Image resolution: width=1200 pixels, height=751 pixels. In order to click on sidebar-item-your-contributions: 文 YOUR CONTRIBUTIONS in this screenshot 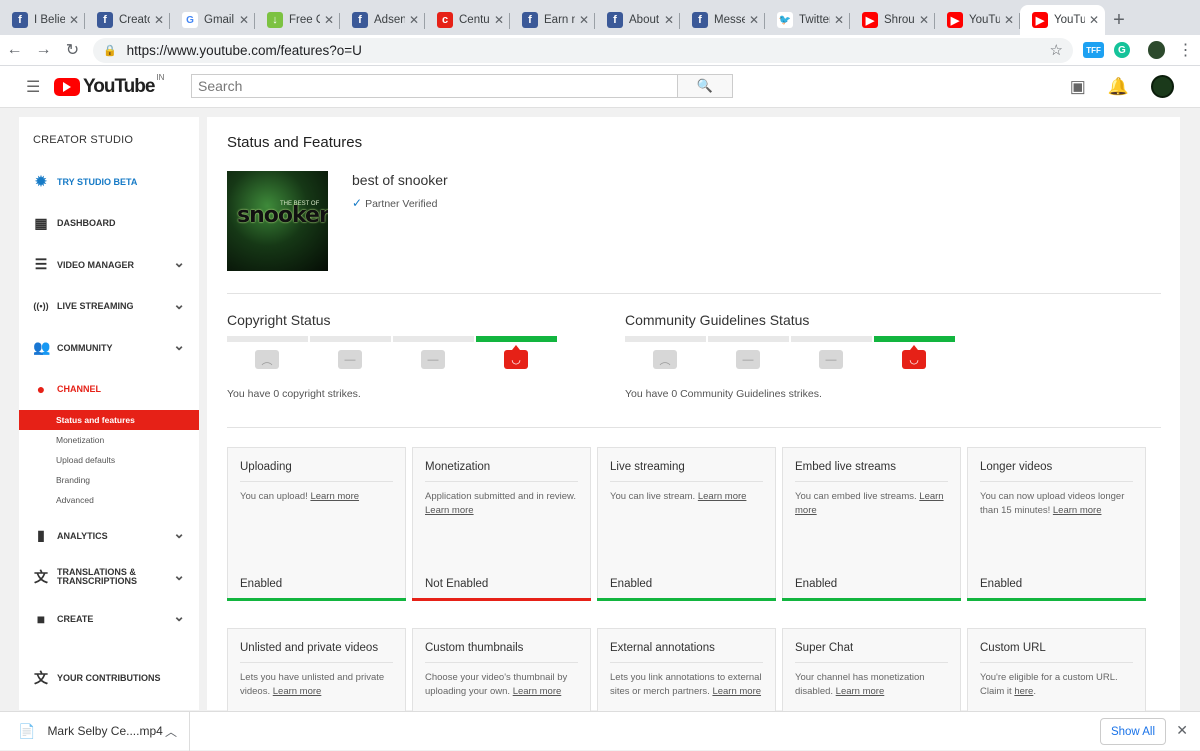, I will do `click(109, 679)`.